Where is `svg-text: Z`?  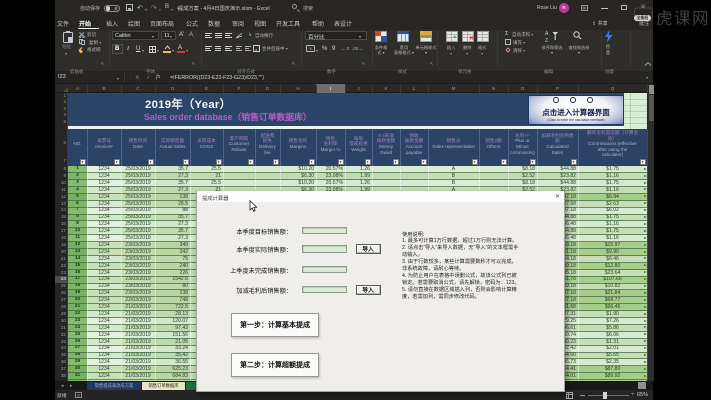 svg-text: Z is located at coordinates (546, 40).